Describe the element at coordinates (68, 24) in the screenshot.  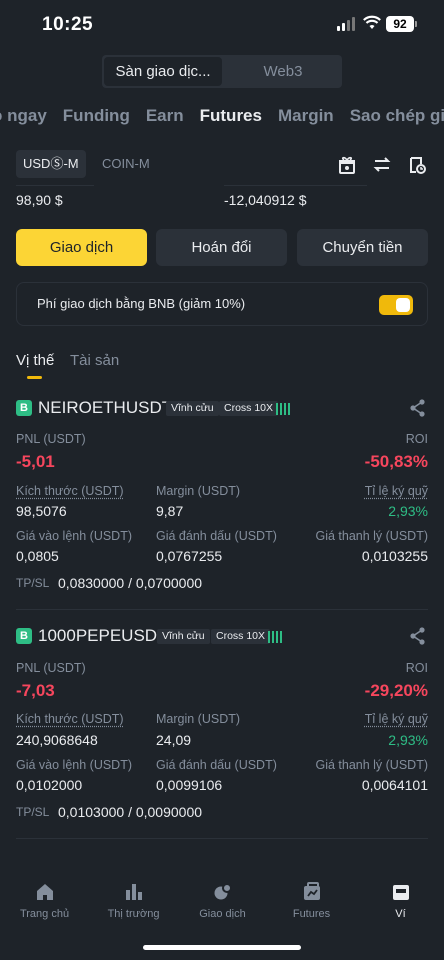
I see `status-time: 10:25` at that location.